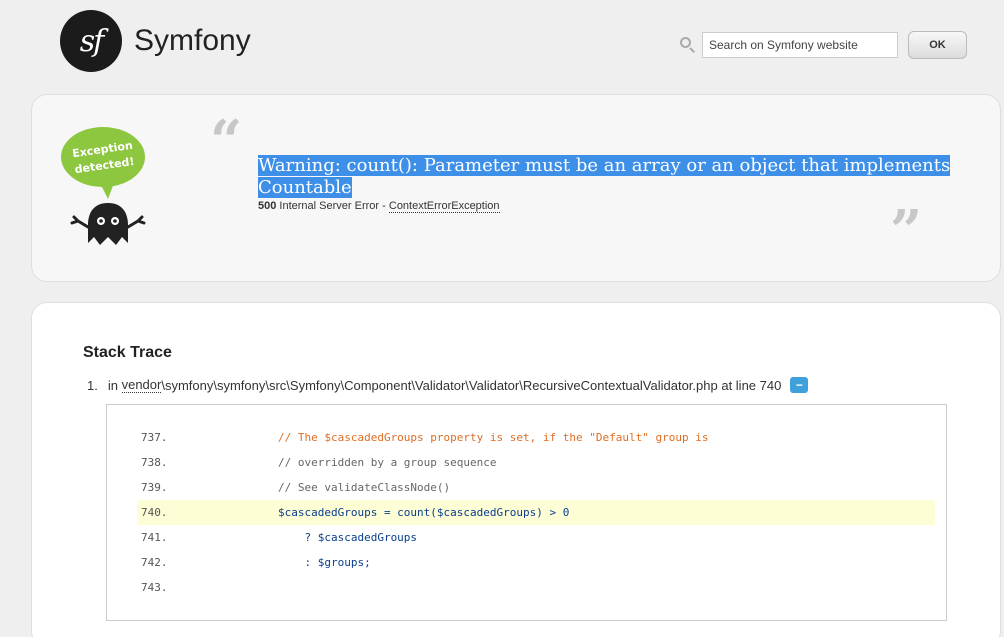  What do you see at coordinates (937, 45) in the screenshot?
I see `search-ok-button: OK` at bounding box center [937, 45].